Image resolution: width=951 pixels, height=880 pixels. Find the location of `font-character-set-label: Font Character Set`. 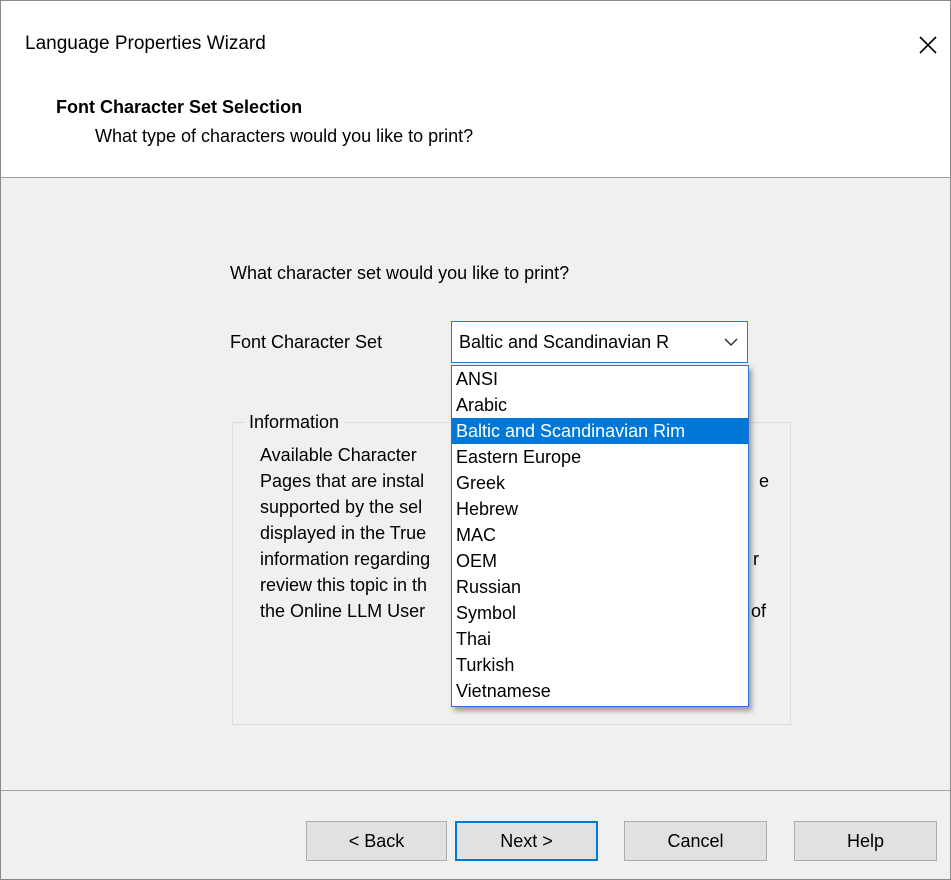

font-character-set-label: Font Character Set is located at coordinates (306, 342).